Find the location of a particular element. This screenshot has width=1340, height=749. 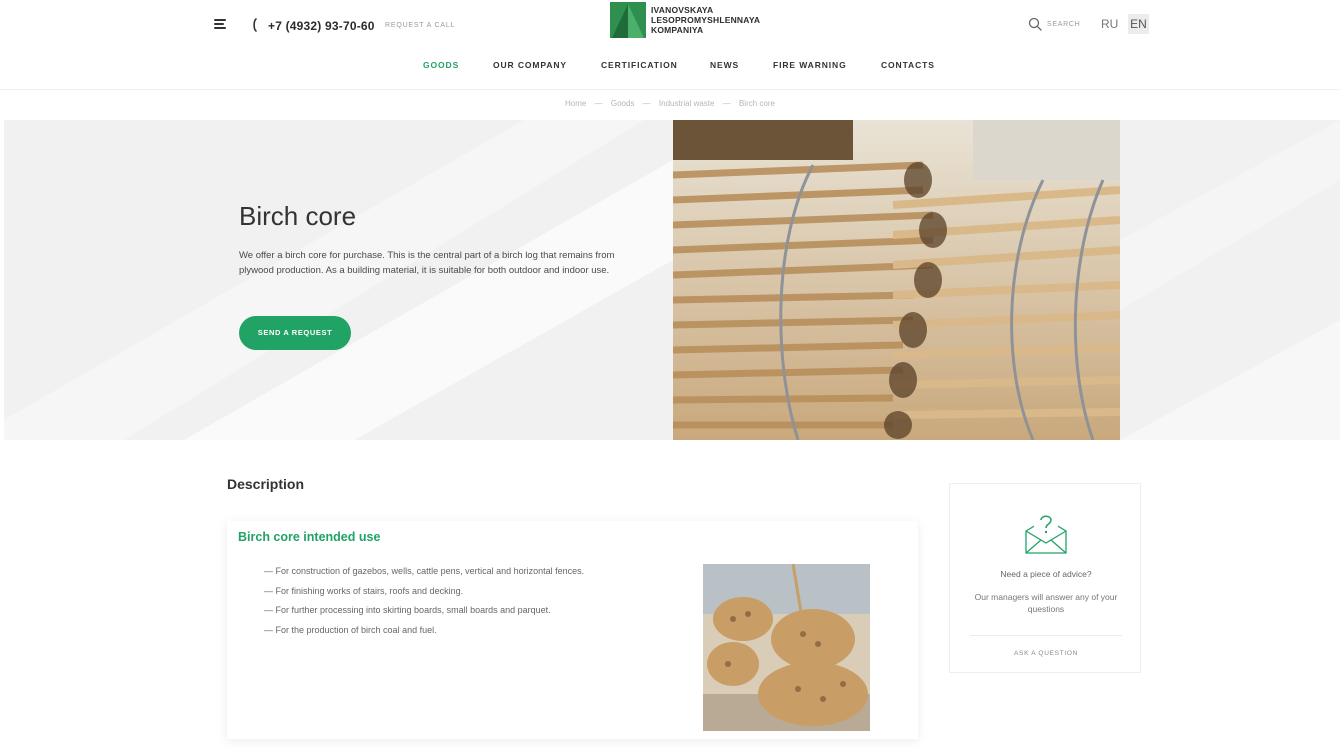

nav-item-our-company: OUR COMPANY is located at coordinates (530, 65).